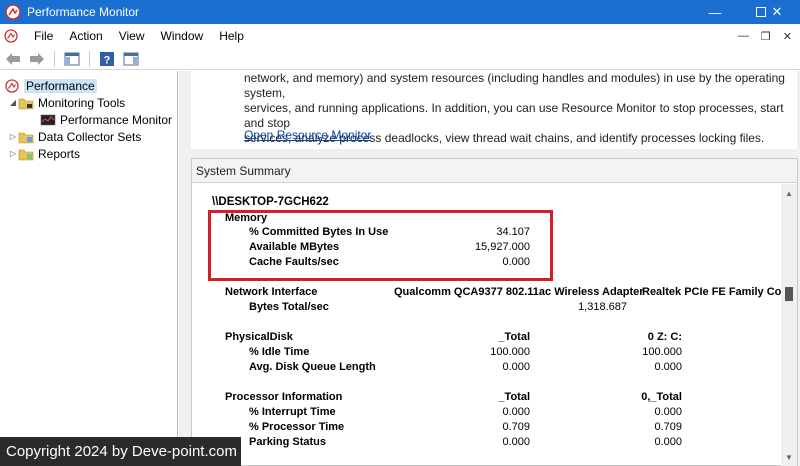 Image resolution: width=800 pixels, height=466 pixels. Describe the element at coordinates (297, 427) in the screenshot. I see `counter-name: % Processor Time` at that location.